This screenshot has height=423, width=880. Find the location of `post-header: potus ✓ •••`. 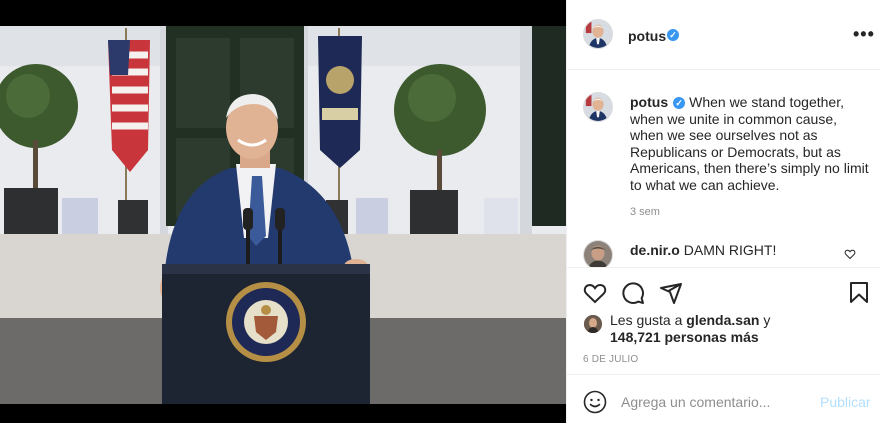

post-header: potus ✓ ••• is located at coordinates (723, 35).